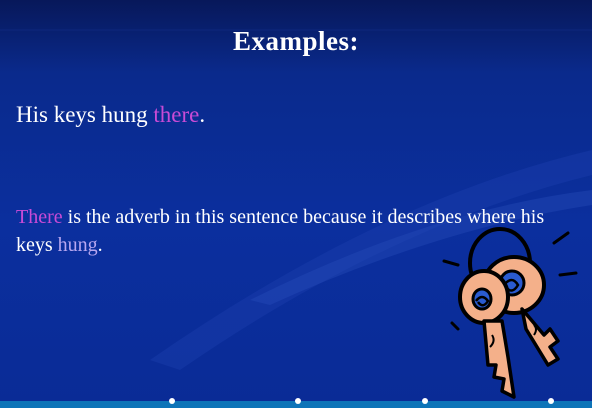 This screenshot has width=592, height=408. Describe the element at coordinates (176, 114) in the screenshot. I see `sentence-highlight: there` at that location.